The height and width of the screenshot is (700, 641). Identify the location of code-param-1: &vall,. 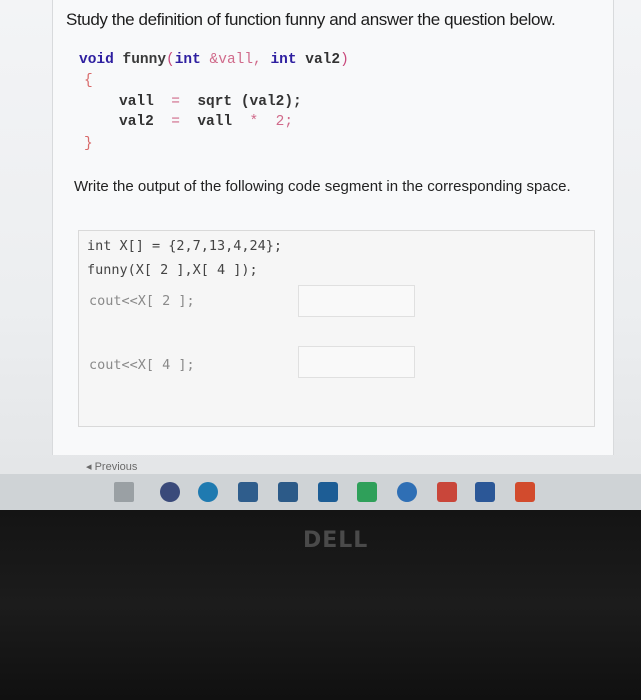
(235, 60).